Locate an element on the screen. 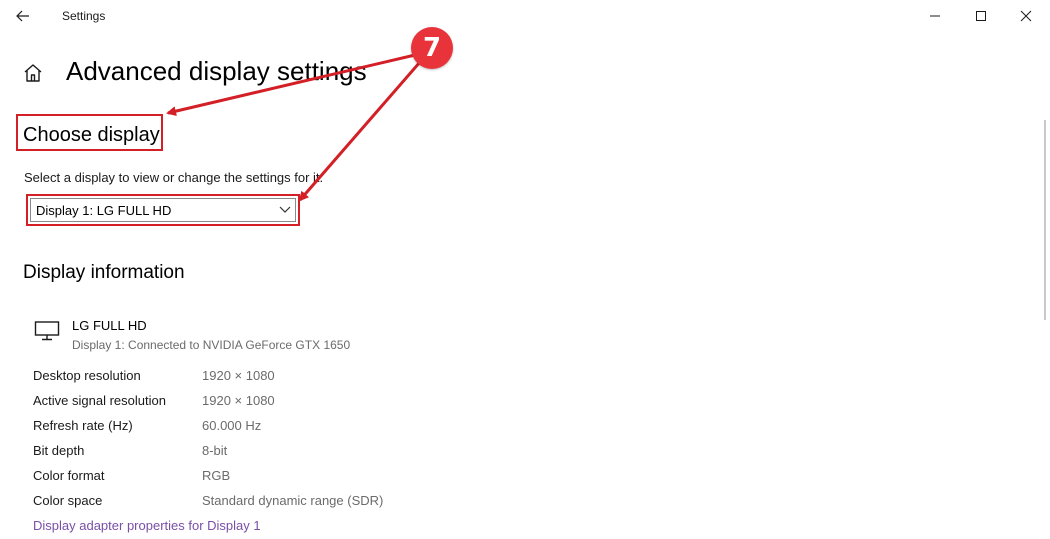  choose-display-heading: Choose display is located at coordinates (91, 135).